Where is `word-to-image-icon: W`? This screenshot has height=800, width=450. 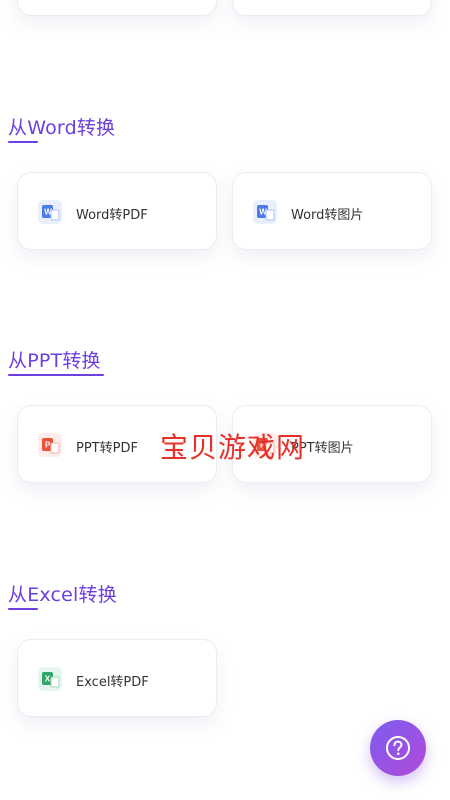
word-to-image-icon: W is located at coordinates (265, 212).